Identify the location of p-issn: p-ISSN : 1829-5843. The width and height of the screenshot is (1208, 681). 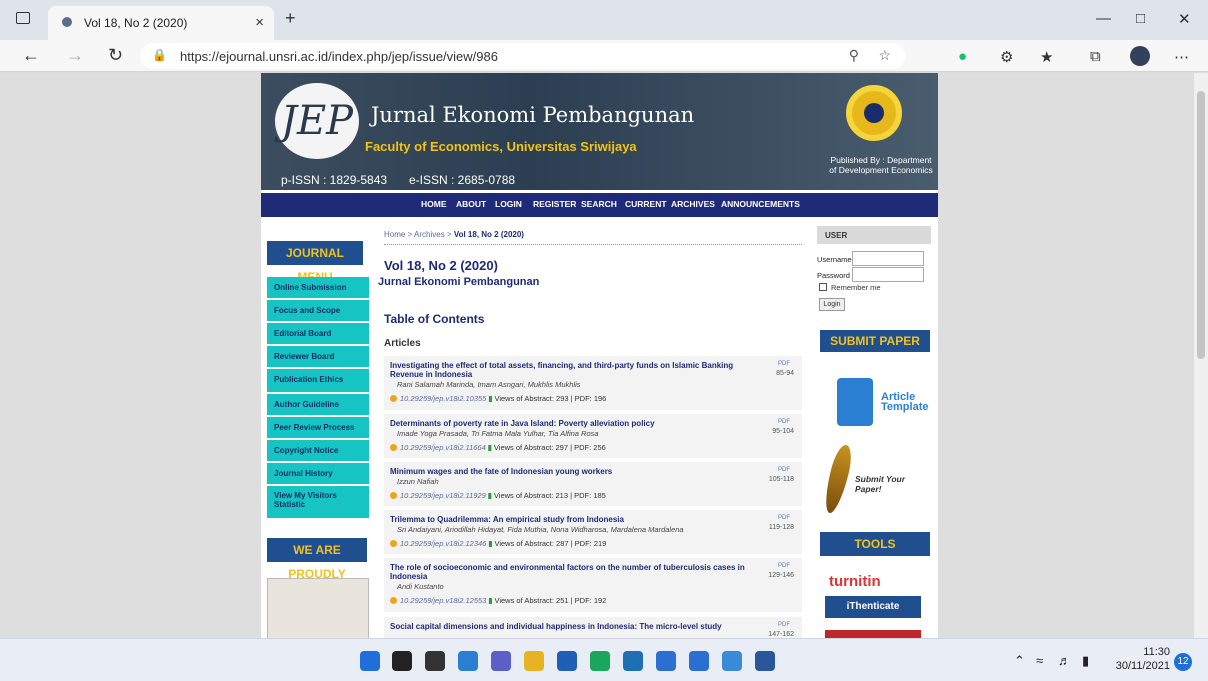
(334, 180).